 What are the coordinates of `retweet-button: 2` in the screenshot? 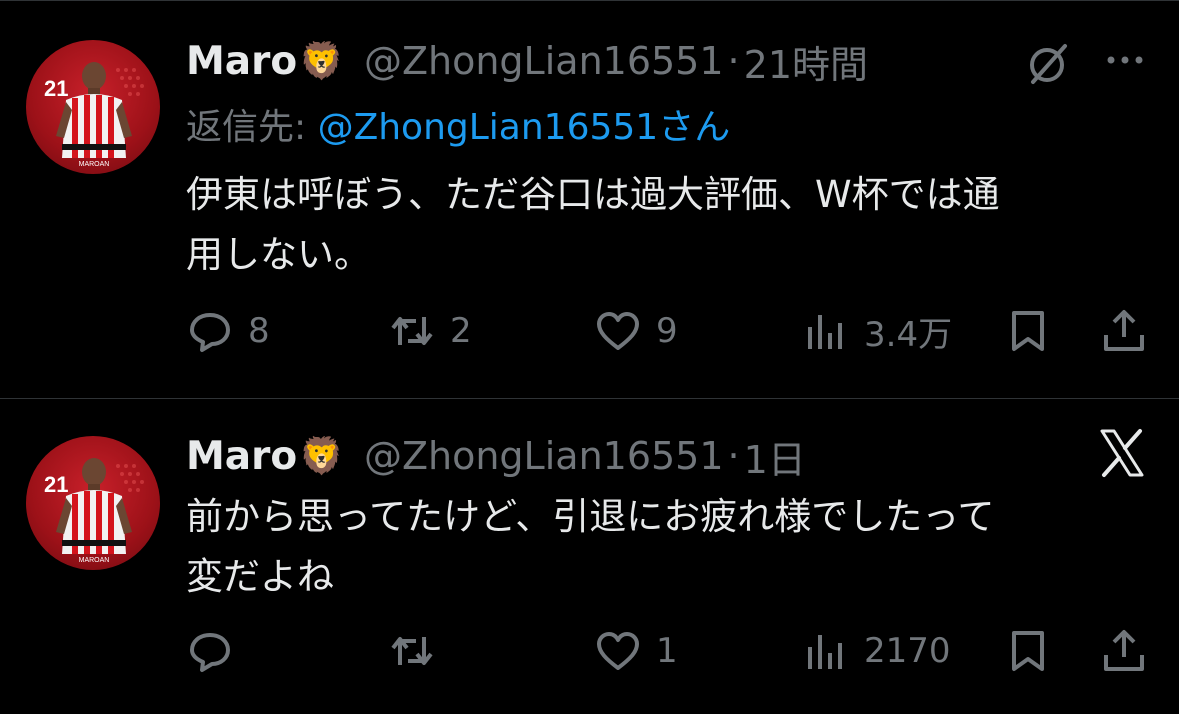 It's located at (430, 331).